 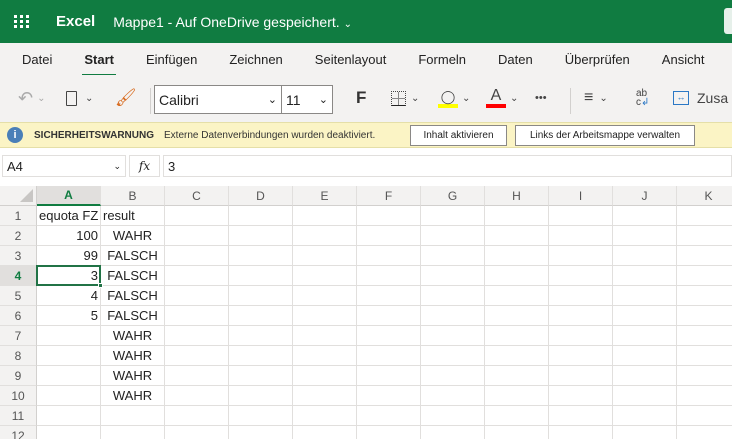 I want to click on cell-A6: 5, so click(x=69, y=316).